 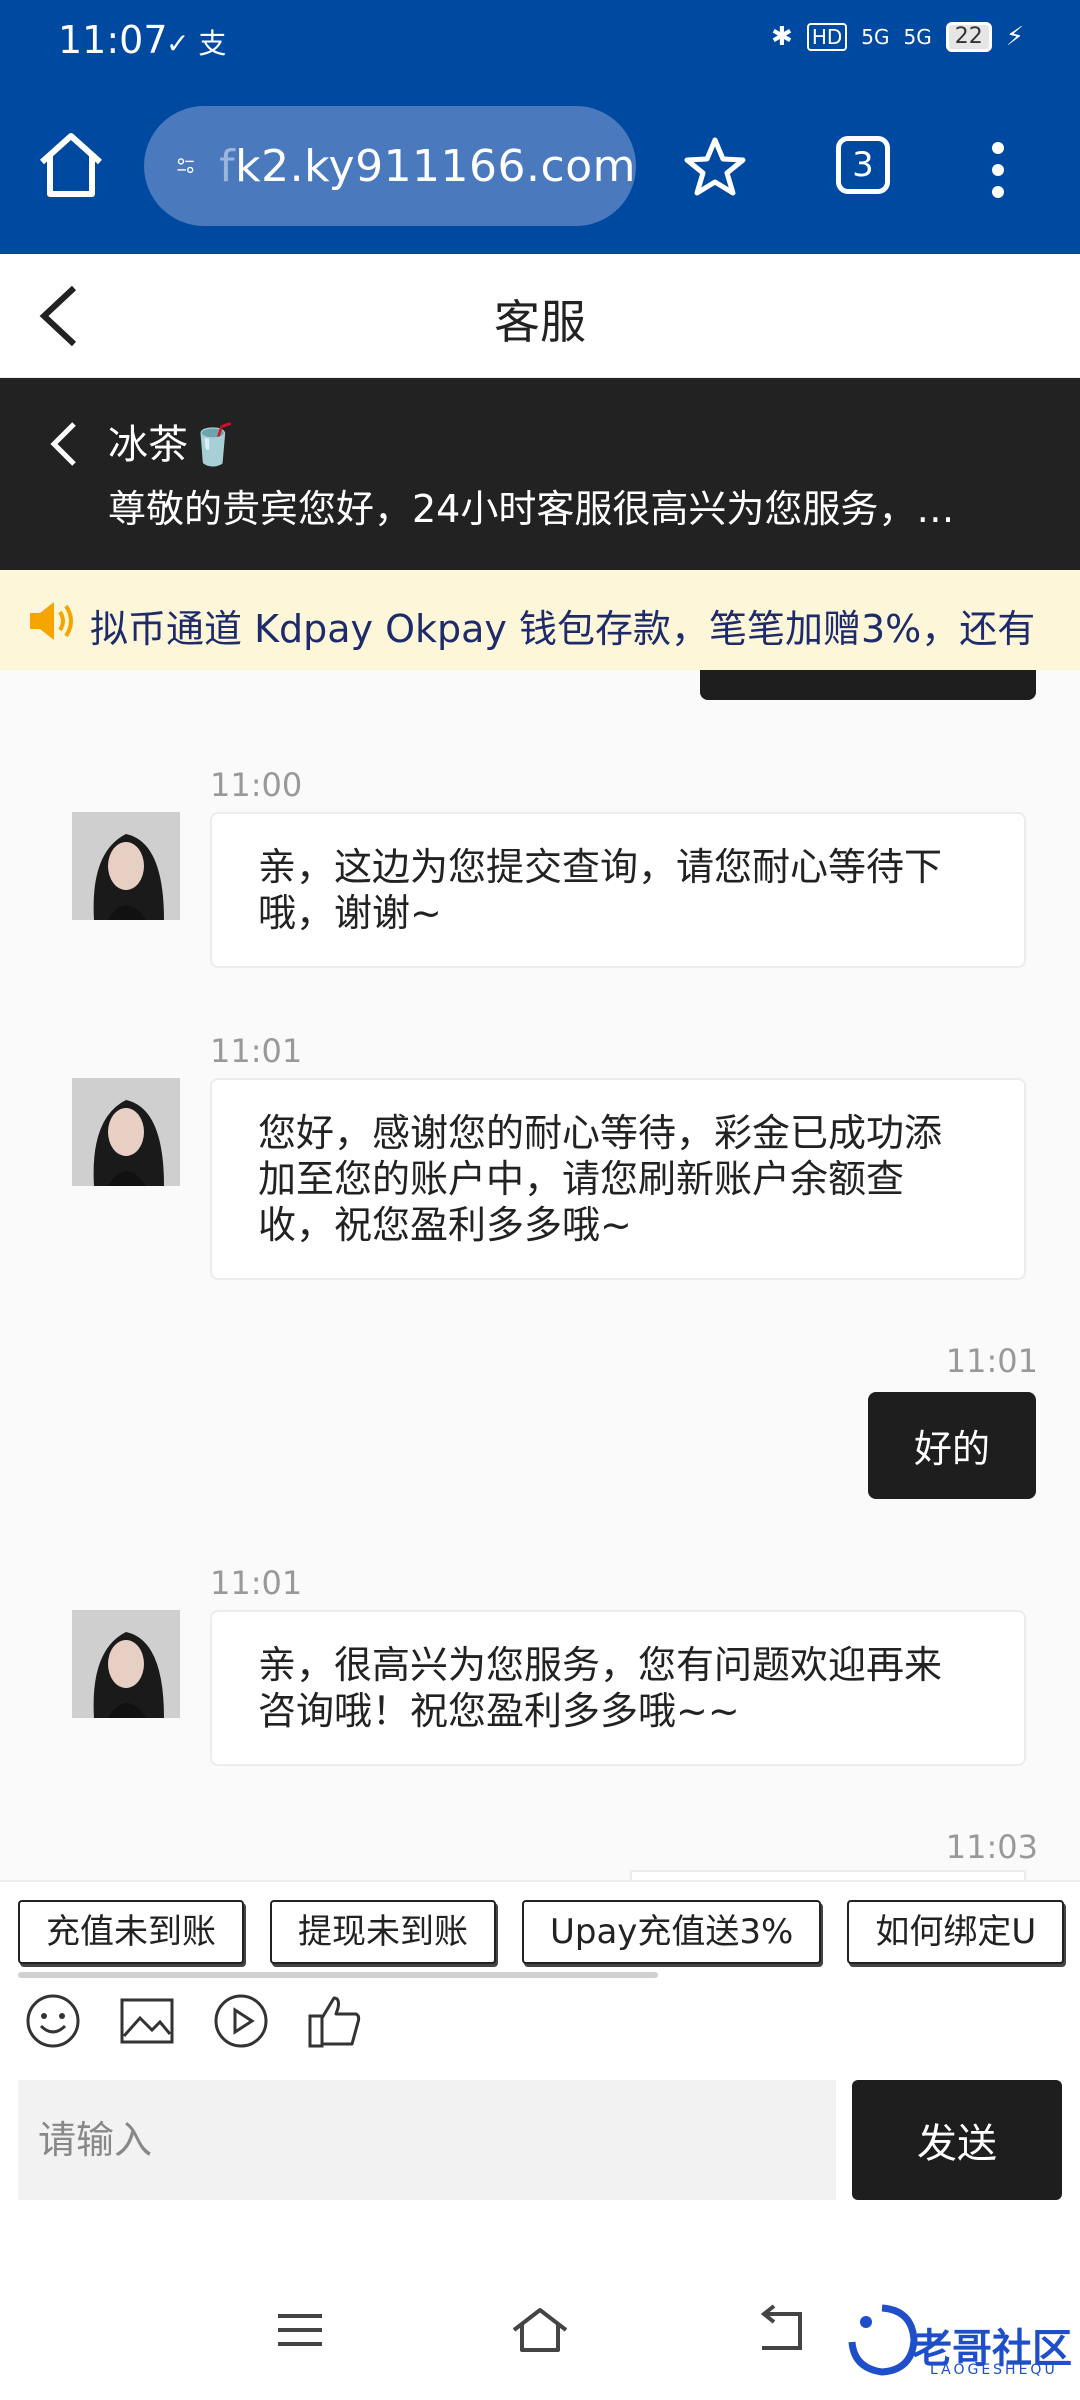 What do you see at coordinates (618, 890) in the screenshot?
I see `message-bubble-incoming: 亲，这边为您提交查询，请您耐心等待下哦，谢谢~` at bounding box center [618, 890].